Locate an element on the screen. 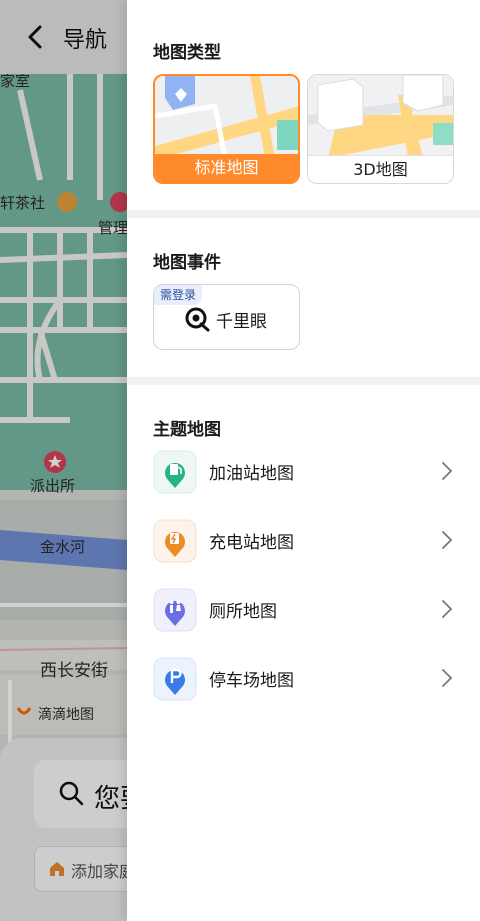 The width and height of the screenshot is (480, 921). standard-map-option: 标准地图 is located at coordinates (226, 129).